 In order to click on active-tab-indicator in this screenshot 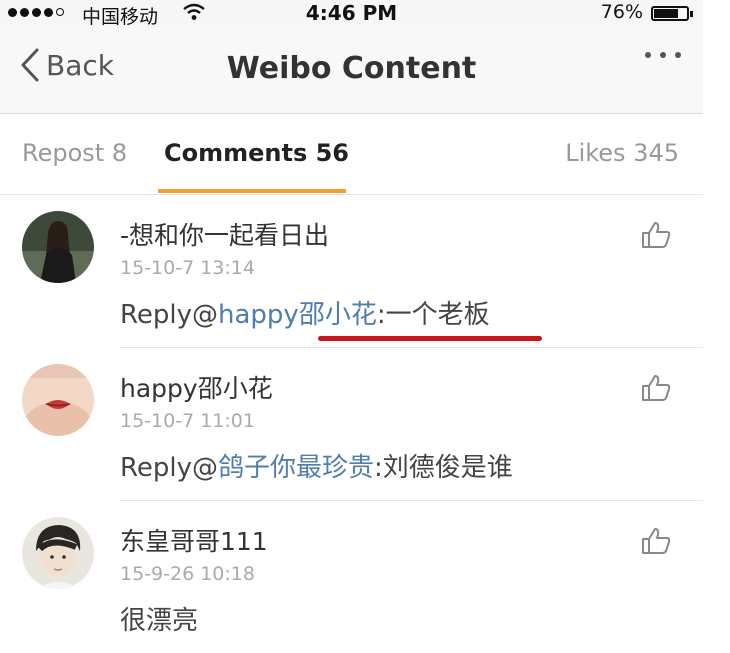, I will do `click(252, 191)`.